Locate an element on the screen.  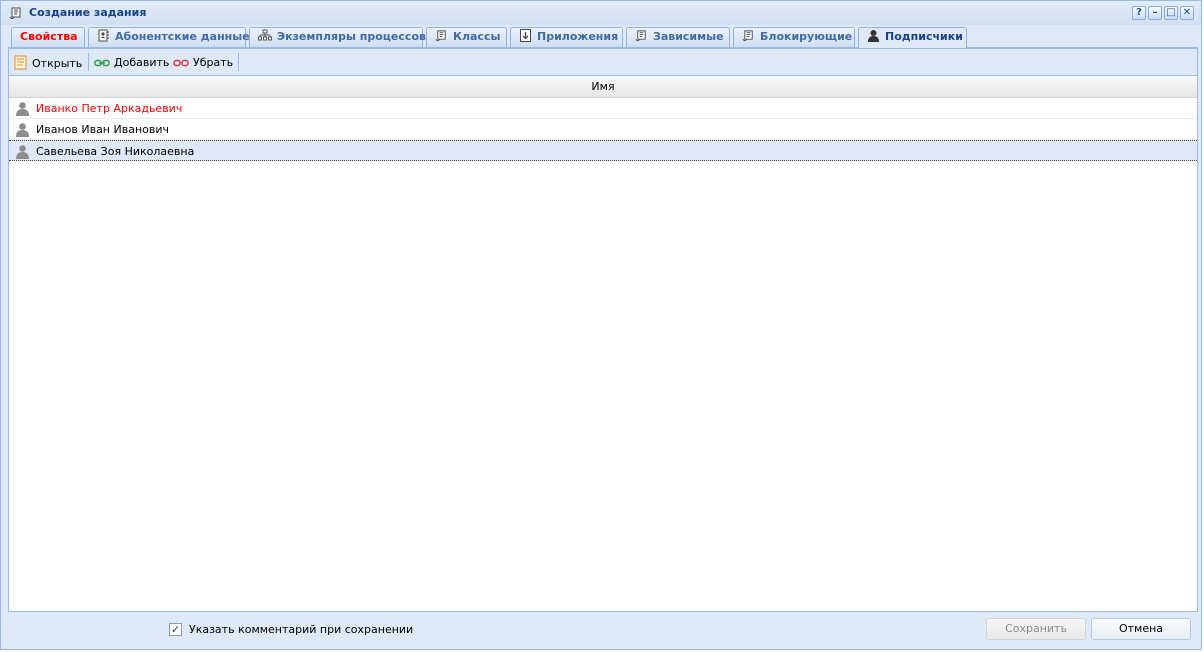
process-tree-icon is located at coordinates (265, 38).